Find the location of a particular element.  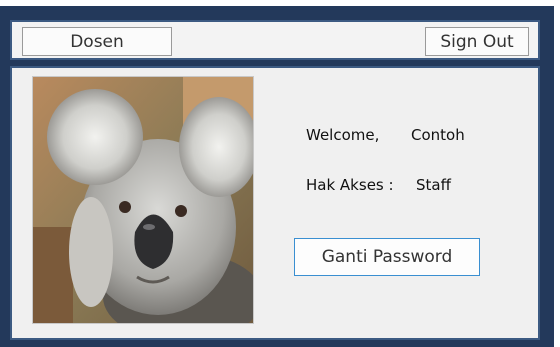

dosen-button: Dosen is located at coordinates (97, 41).